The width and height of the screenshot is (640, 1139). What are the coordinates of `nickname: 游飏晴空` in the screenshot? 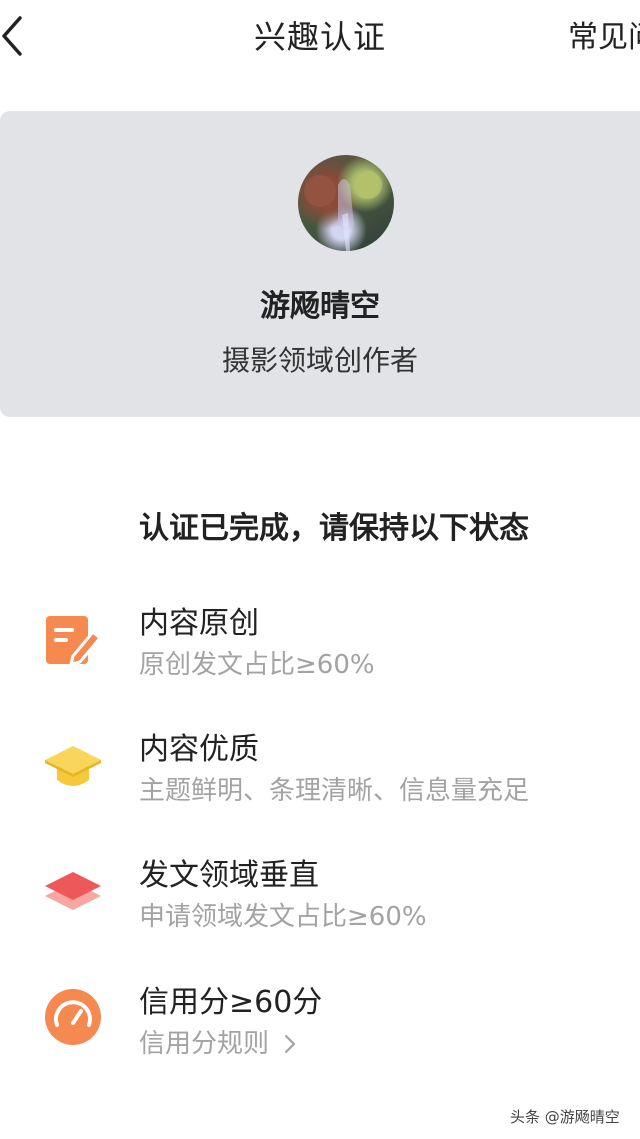 It's located at (320, 306).